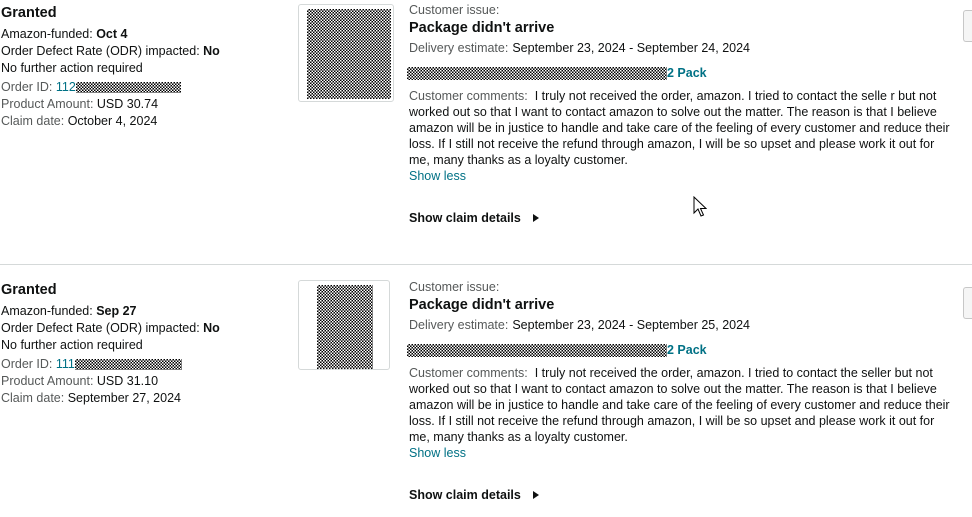  Describe the element at coordinates (486, 264) in the screenshot. I see `divider` at that location.